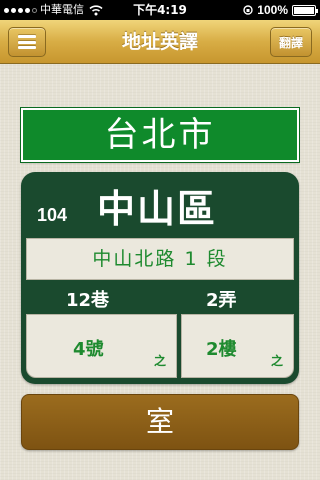  I want to click on floor-field: 2樓 之, so click(237, 346).